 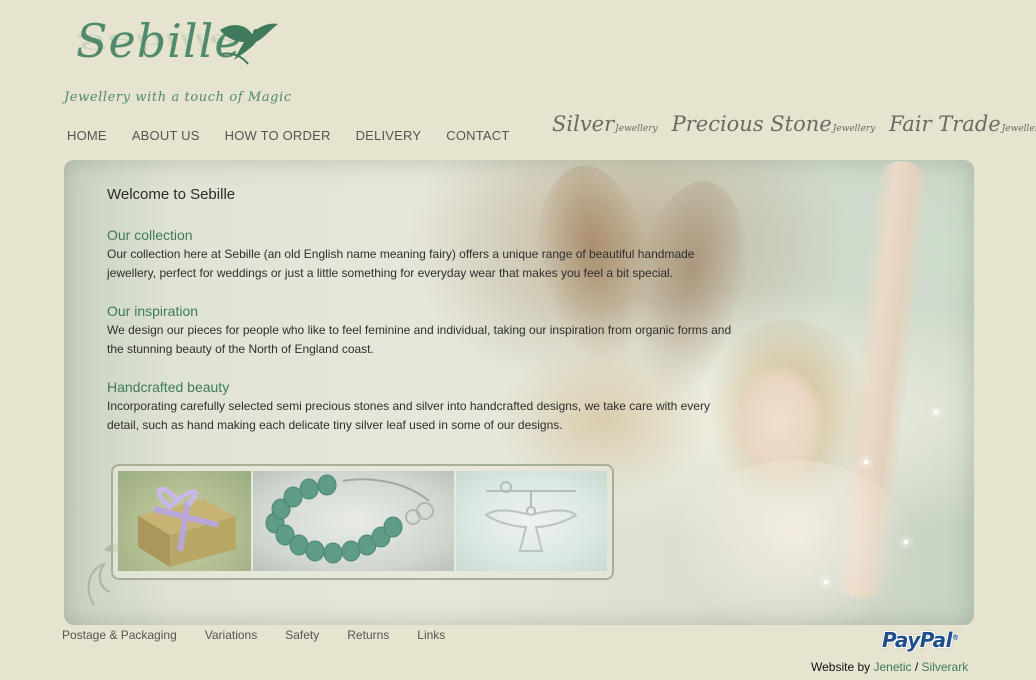 What do you see at coordinates (278, 135) in the screenshot?
I see `nav-how-to-order: HOW TO ORDER` at bounding box center [278, 135].